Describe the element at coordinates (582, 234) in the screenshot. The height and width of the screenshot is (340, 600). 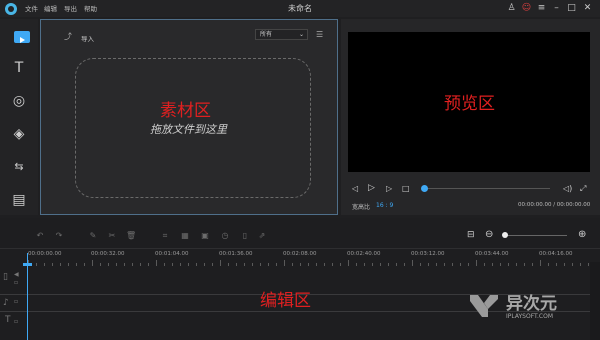
I see `zoom-in-icon: ⊕` at that location.